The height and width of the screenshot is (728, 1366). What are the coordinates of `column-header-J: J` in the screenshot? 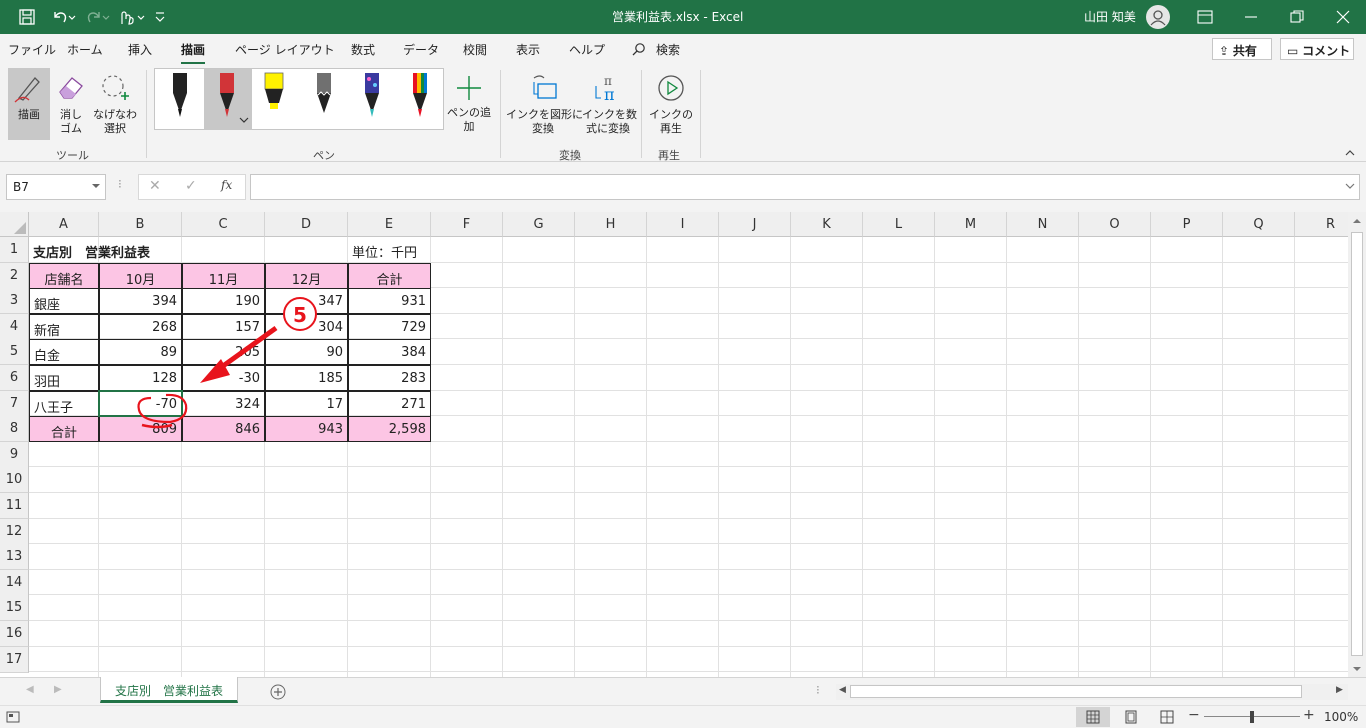 It's located at (755, 224).